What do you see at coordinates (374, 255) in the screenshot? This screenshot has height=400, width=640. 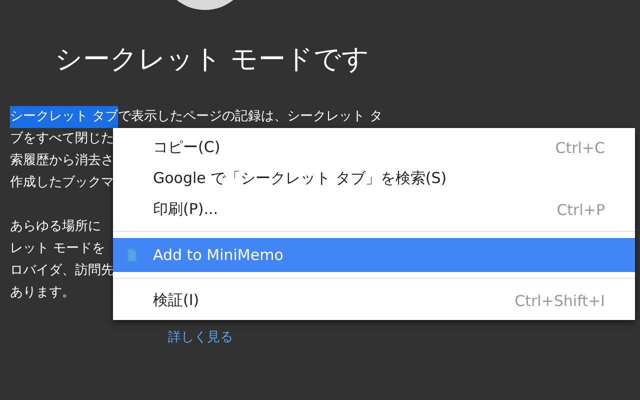 I see `menu-item: Add to MiniMemo` at bounding box center [374, 255].